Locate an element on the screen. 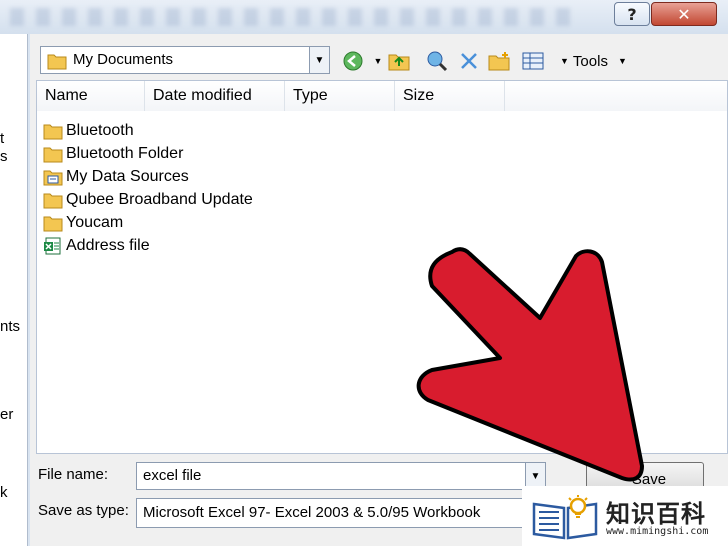  watermark: 知识百科 www.mimingshi.com is located at coordinates (625, 516).